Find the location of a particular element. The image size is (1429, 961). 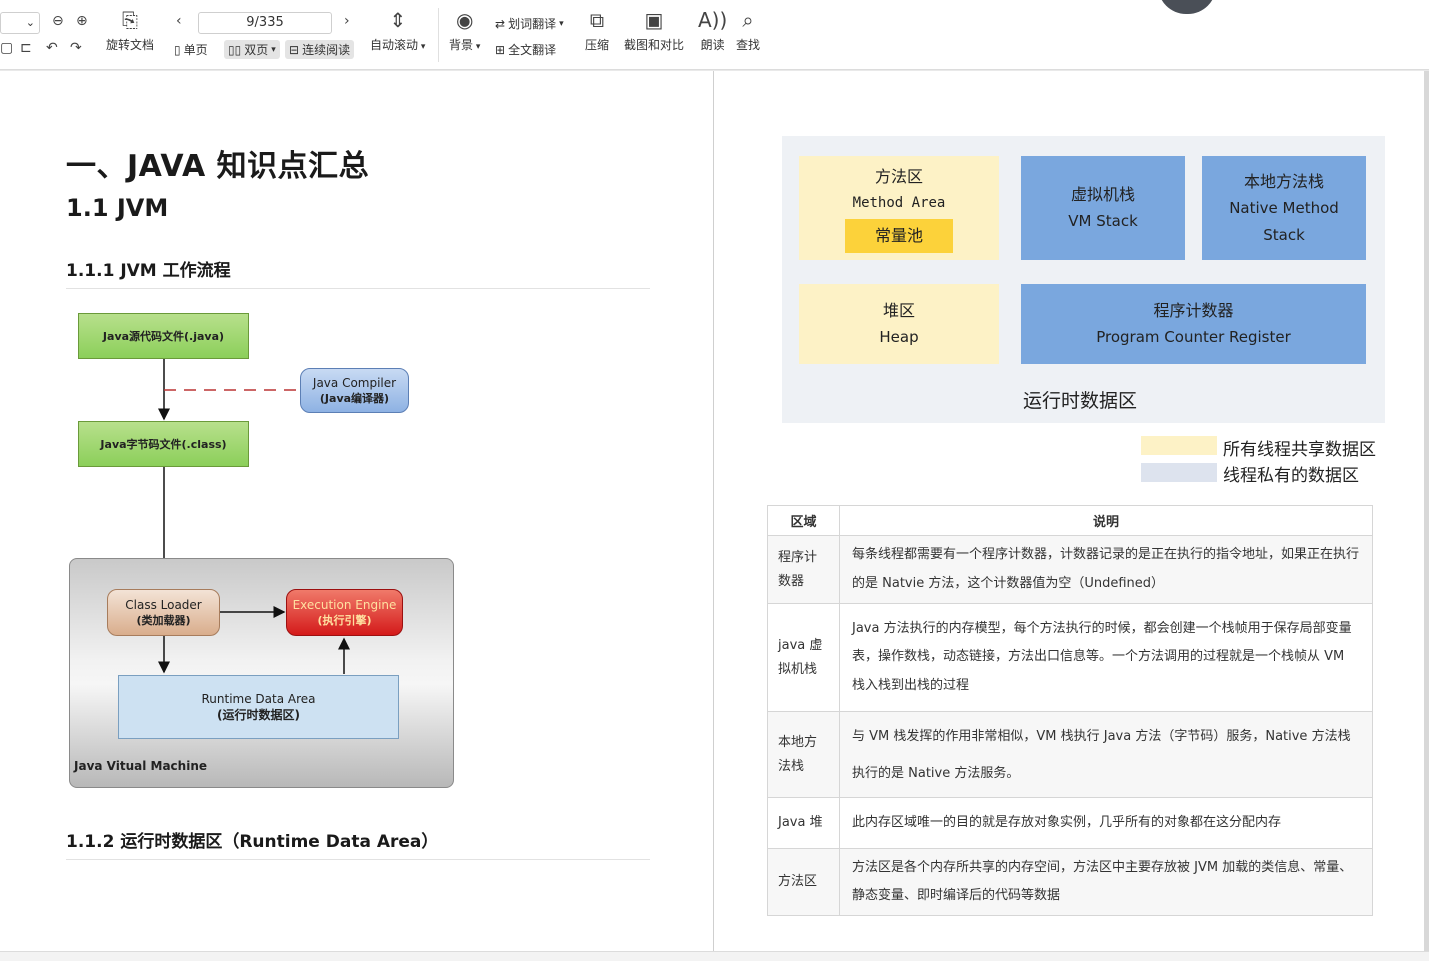

background-button: ◉ 背景 ▾ is located at coordinates (464, 31).